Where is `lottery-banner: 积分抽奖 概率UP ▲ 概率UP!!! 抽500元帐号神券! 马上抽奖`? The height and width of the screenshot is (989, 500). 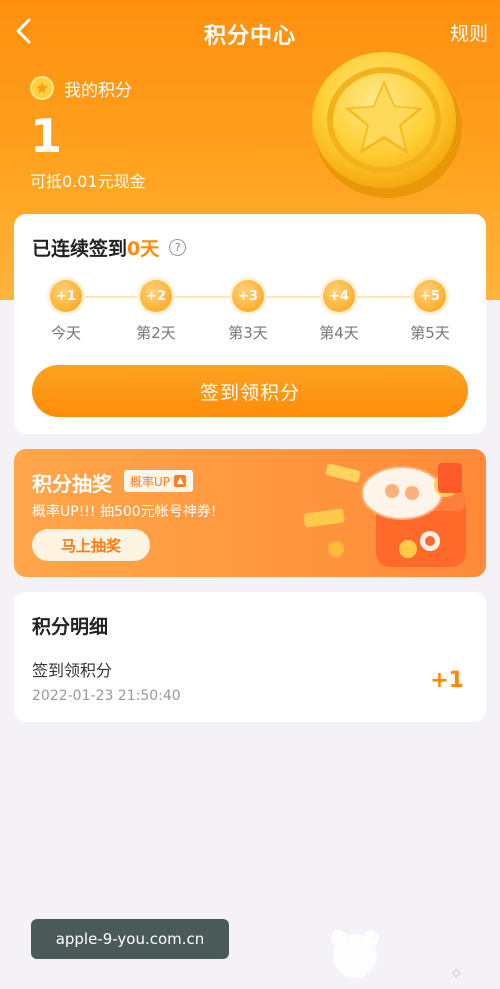 lottery-banner: 积分抽奖 概率UP ▲ 概率UP!!! 抽500元帐号神券! 马上抽奖 is located at coordinates (250, 513).